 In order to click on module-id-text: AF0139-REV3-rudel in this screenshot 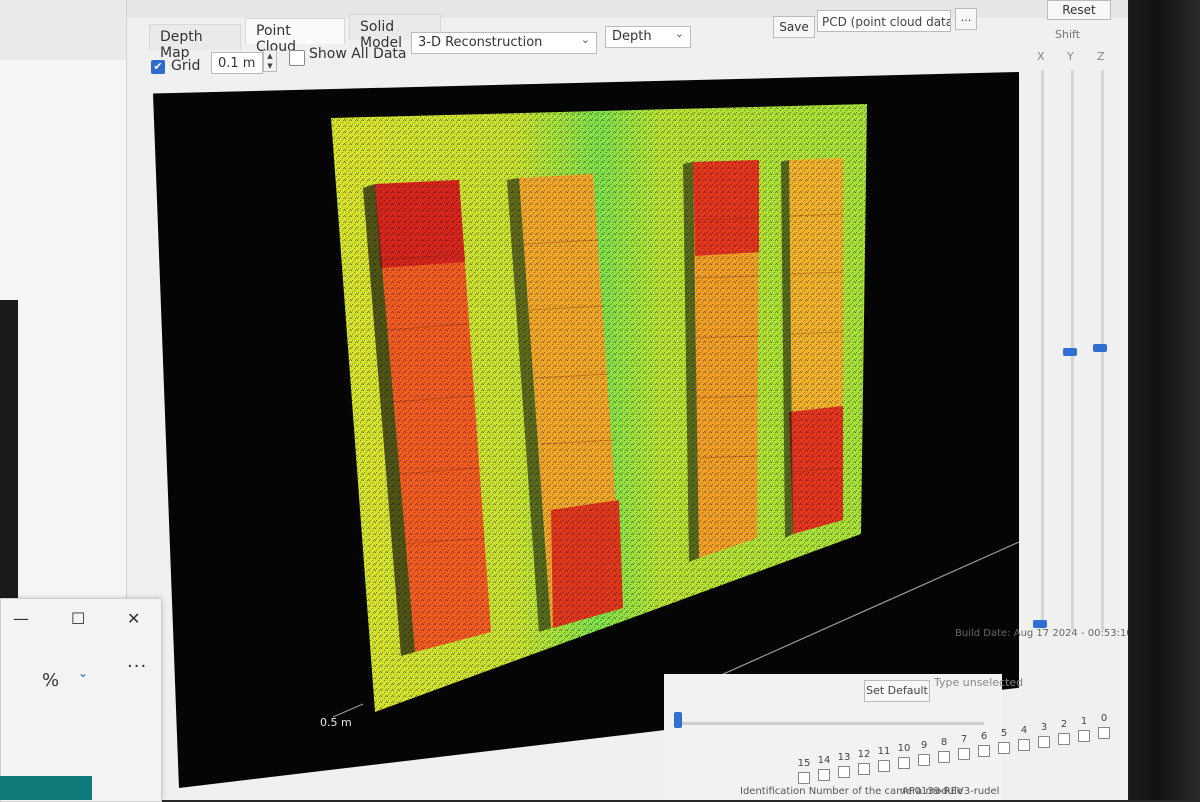, I will do `click(951, 791)`.